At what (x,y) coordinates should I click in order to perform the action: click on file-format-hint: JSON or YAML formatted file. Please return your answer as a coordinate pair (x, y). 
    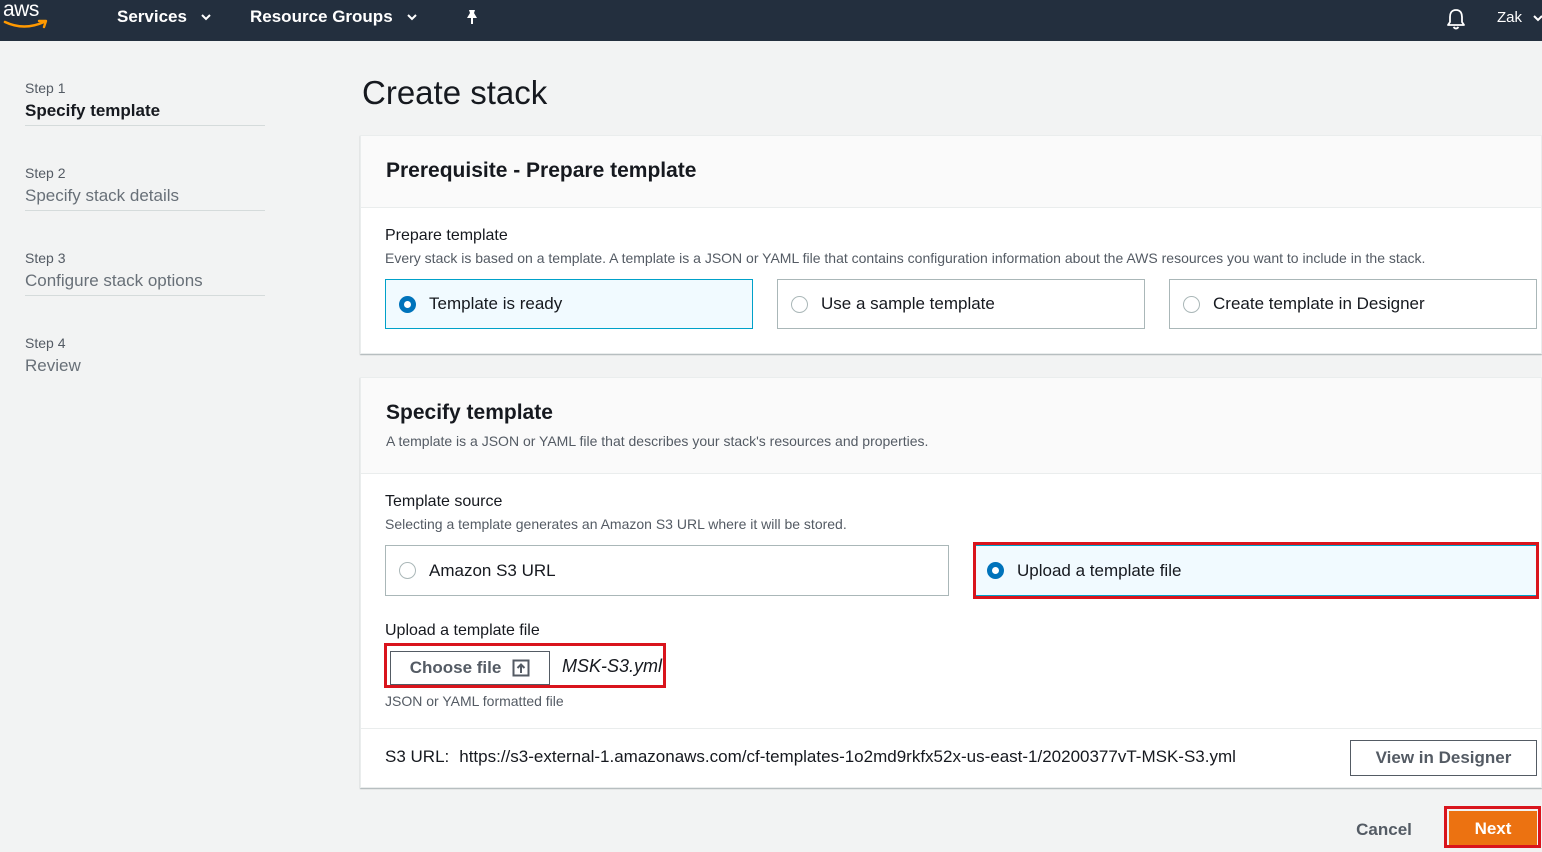
    Looking at the image, I should click on (474, 701).